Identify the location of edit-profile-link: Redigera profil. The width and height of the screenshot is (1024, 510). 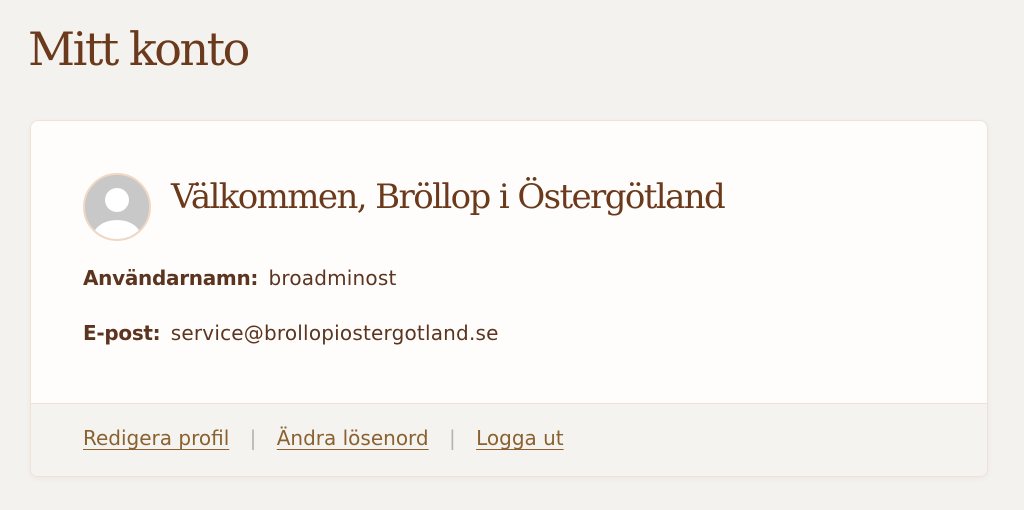
(156, 438).